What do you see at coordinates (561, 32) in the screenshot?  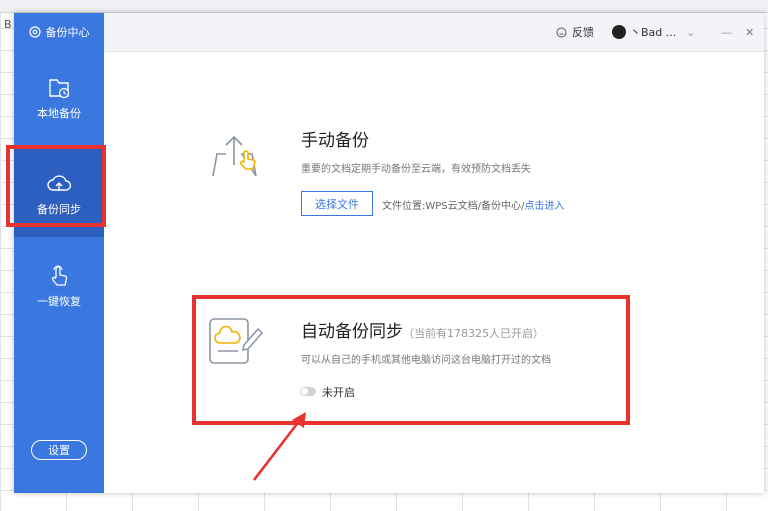 I see `chat-icon` at bounding box center [561, 32].